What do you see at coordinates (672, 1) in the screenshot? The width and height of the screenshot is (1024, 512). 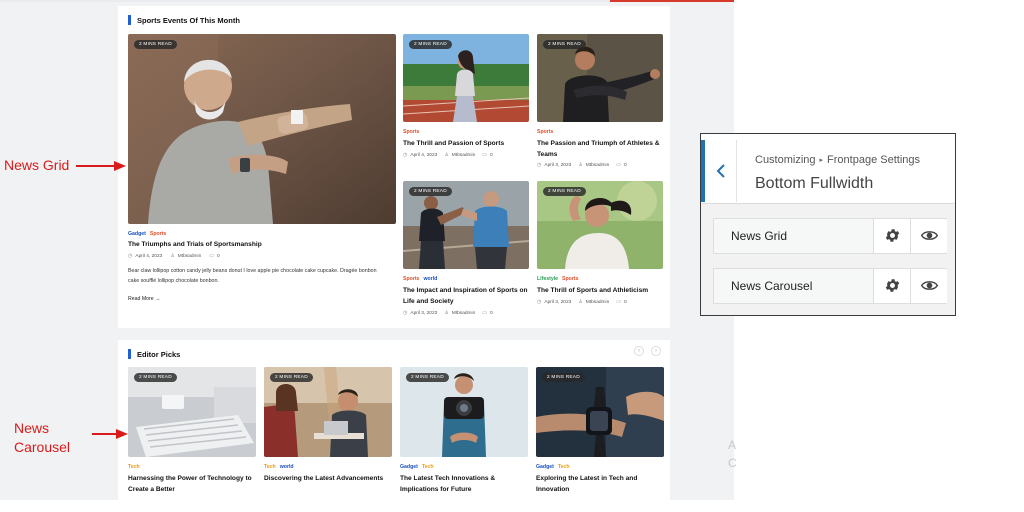 I see `site-top-accent` at bounding box center [672, 1].